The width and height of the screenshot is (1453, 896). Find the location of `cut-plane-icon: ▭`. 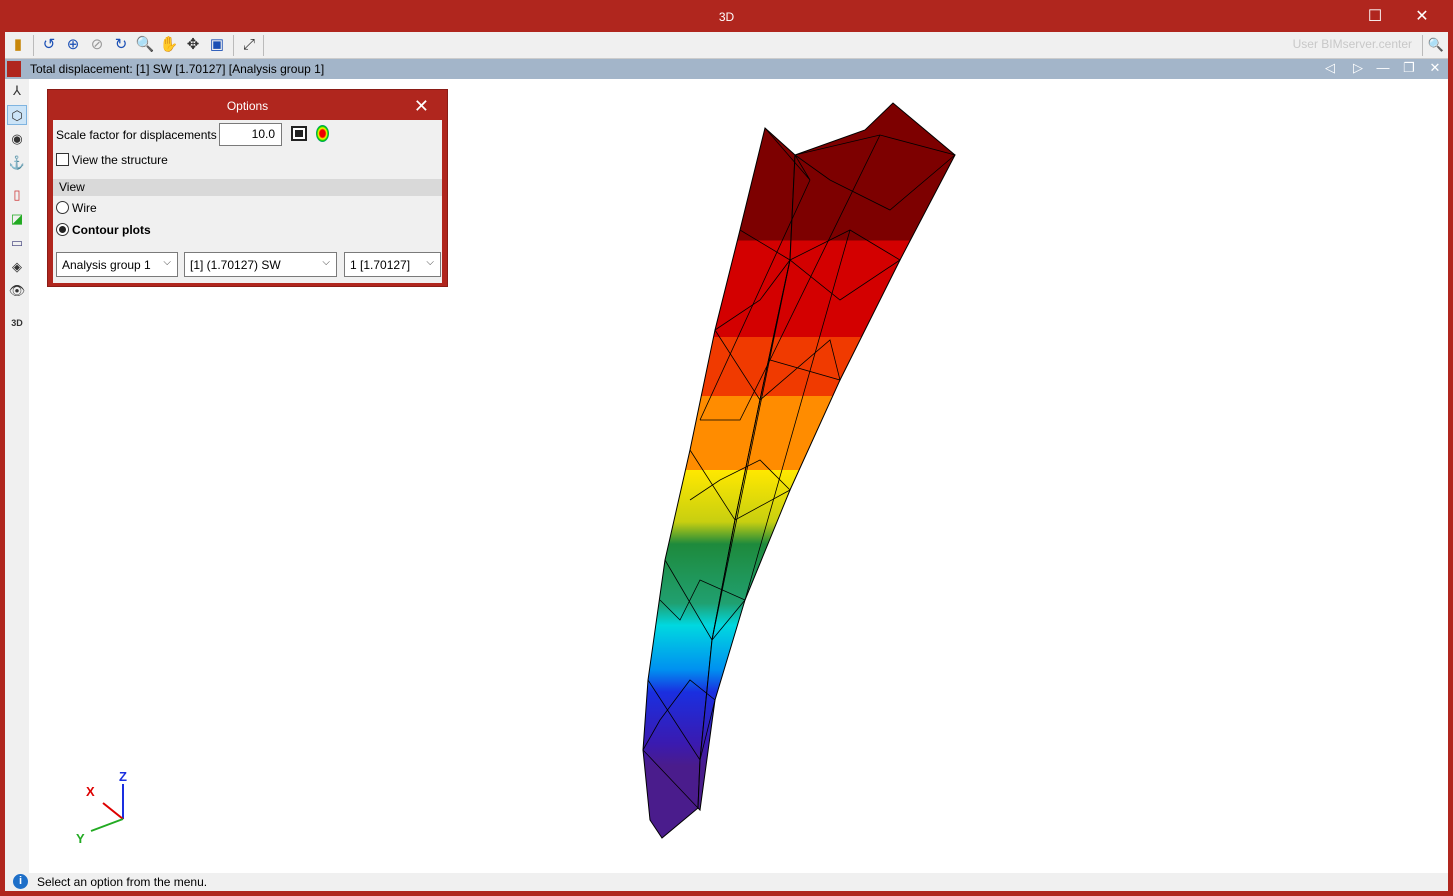

cut-plane-icon: ▭ is located at coordinates (17, 243).